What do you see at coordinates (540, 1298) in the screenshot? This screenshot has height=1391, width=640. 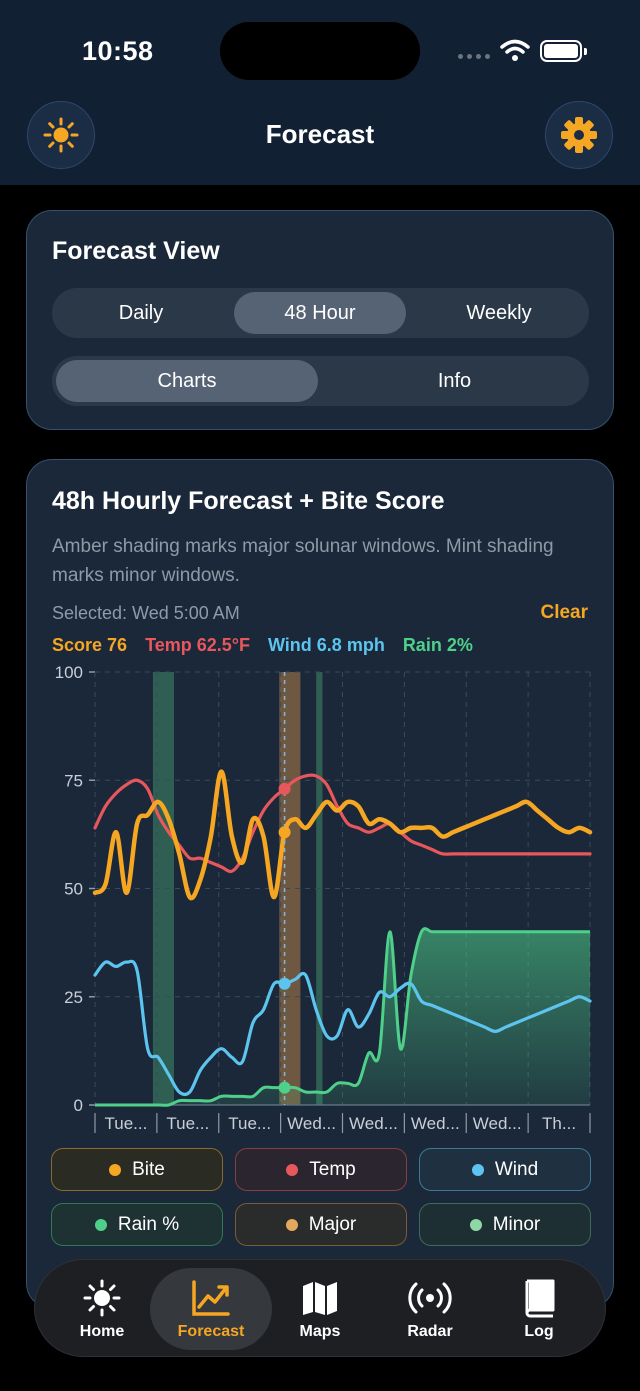 I see `book-icon` at bounding box center [540, 1298].